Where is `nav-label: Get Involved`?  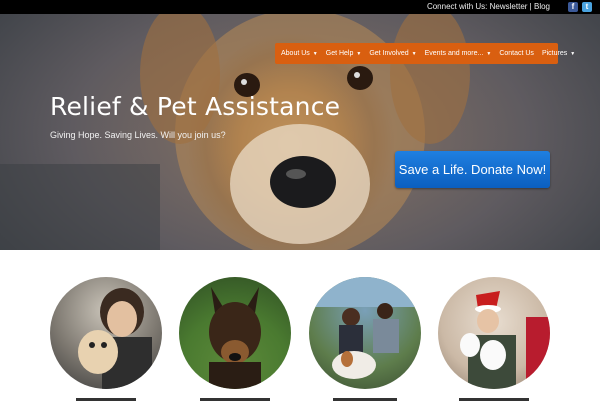 nav-label: Get Involved is located at coordinates (389, 53).